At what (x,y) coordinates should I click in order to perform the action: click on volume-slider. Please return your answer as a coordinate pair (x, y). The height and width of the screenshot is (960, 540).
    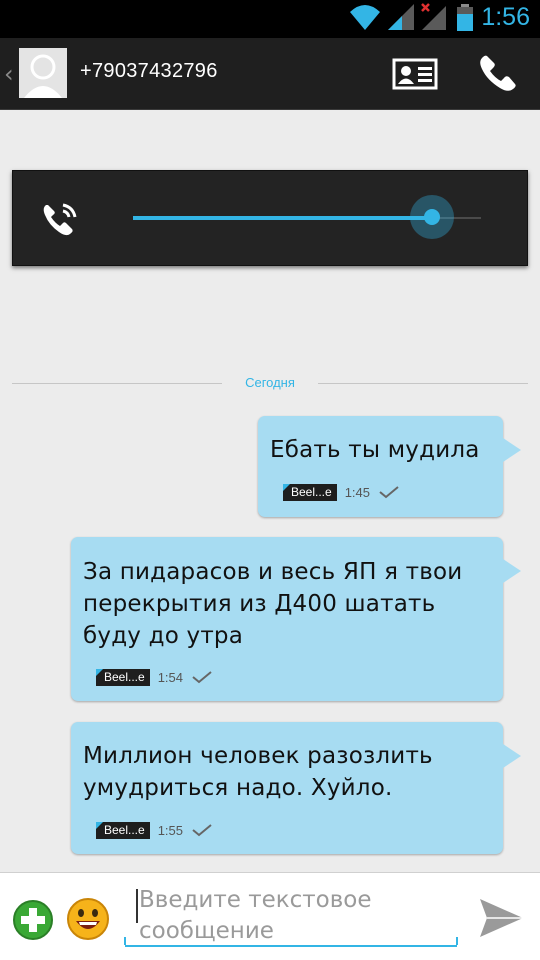
    Looking at the image, I should click on (307, 217).